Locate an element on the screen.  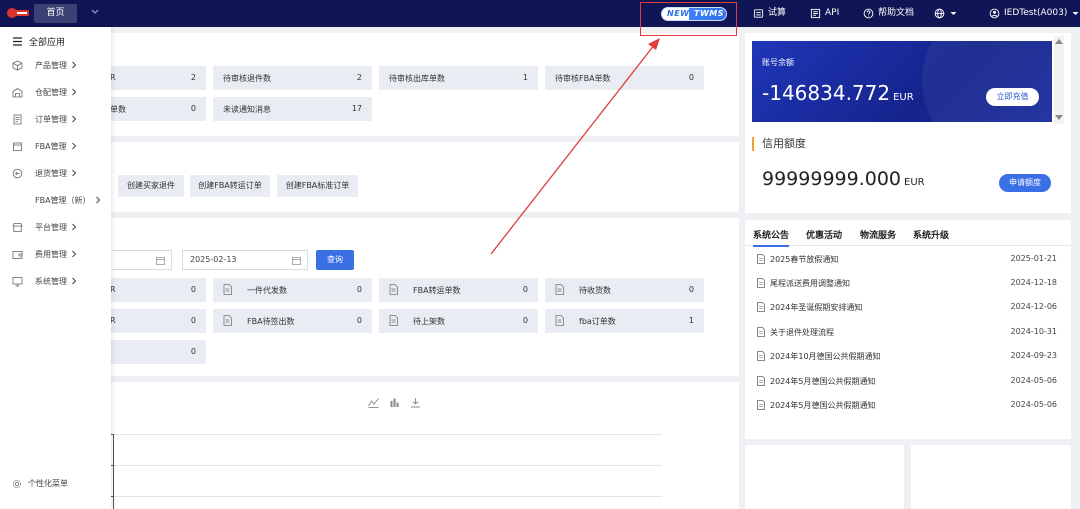
stat-label: 未读通知消息 is located at coordinates (247, 109).